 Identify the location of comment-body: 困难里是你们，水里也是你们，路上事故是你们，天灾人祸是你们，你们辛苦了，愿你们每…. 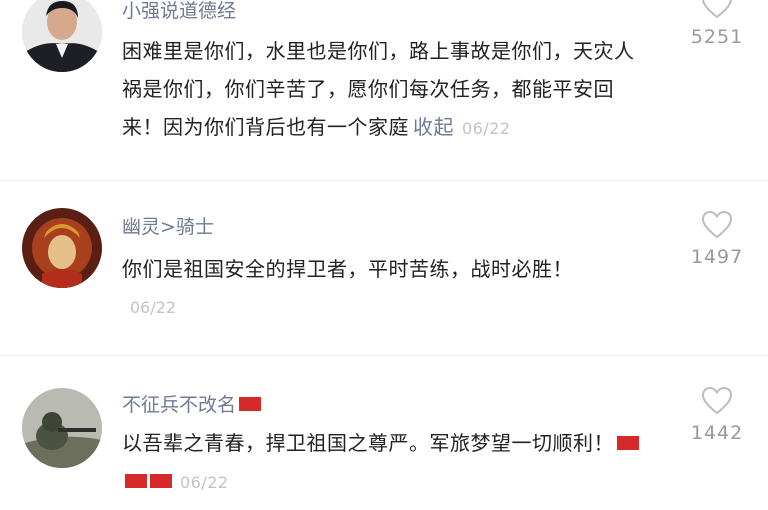
(378, 89).